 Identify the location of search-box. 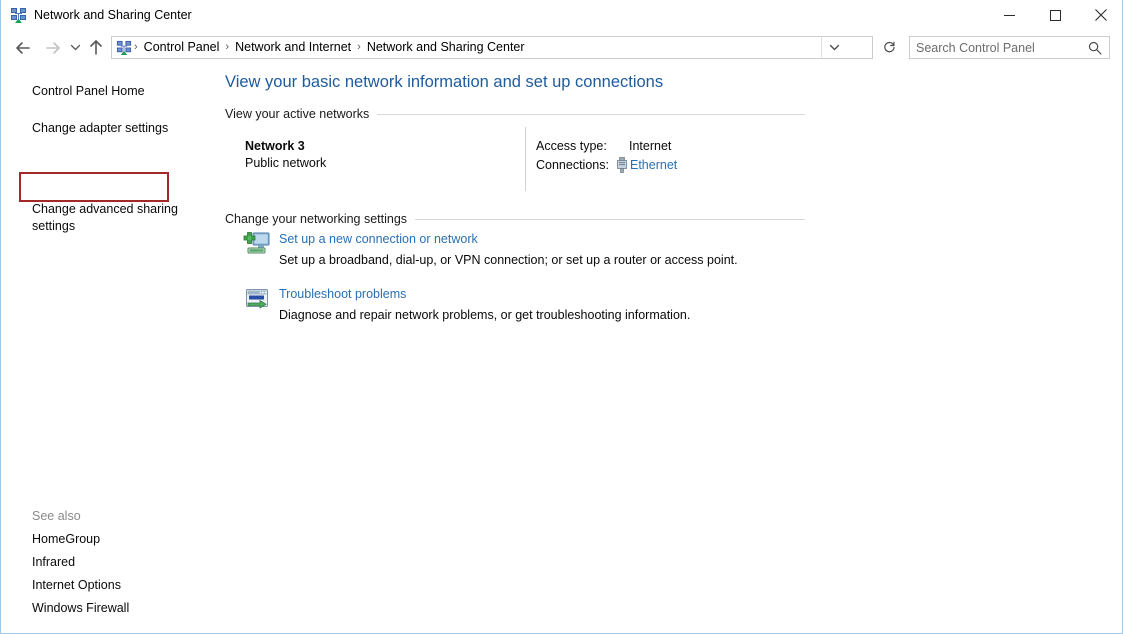
(1009, 47).